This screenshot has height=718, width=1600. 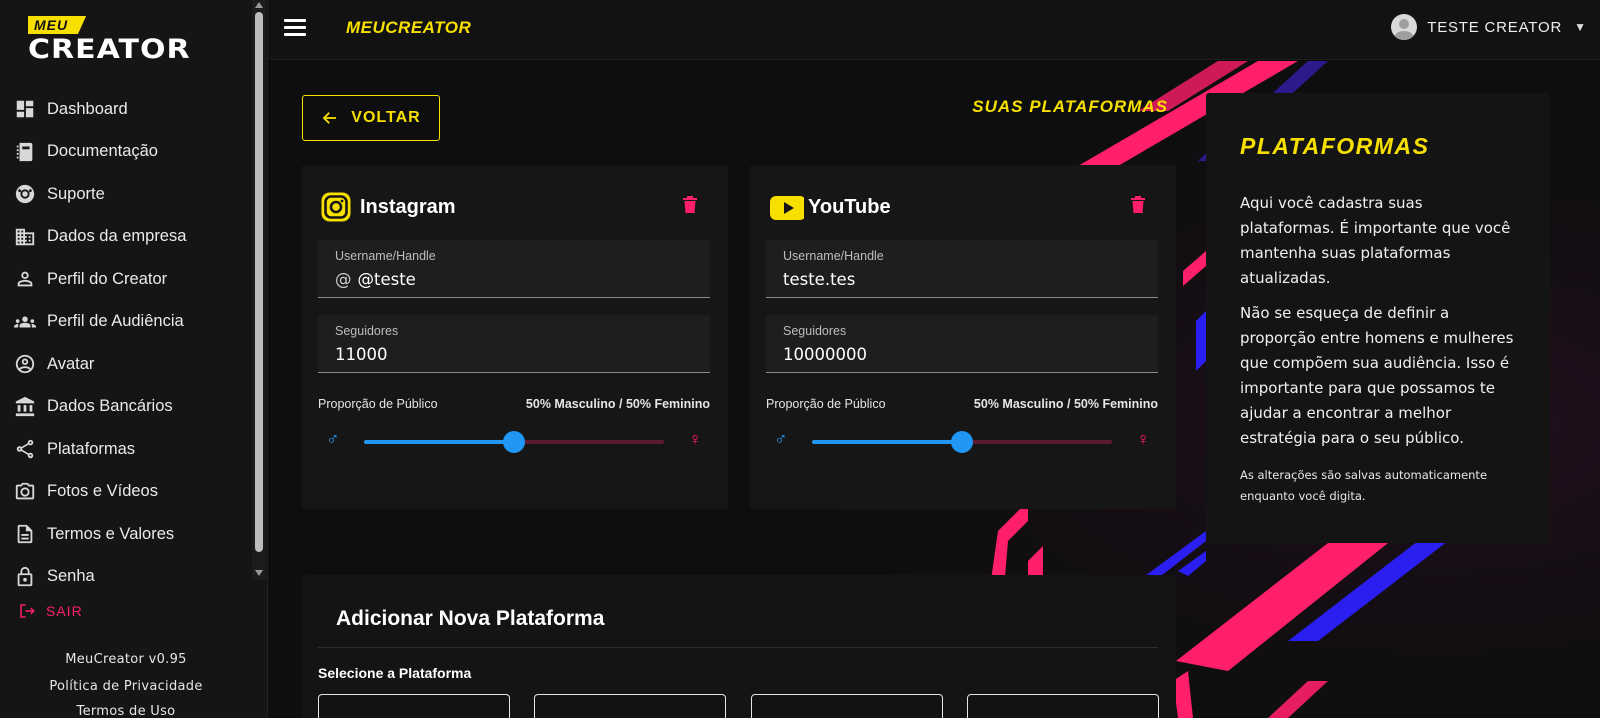 What do you see at coordinates (126, 322) in the screenshot?
I see `sidebar-item-perfil-audiencia: Perfil de Audiência` at bounding box center [126, 322].